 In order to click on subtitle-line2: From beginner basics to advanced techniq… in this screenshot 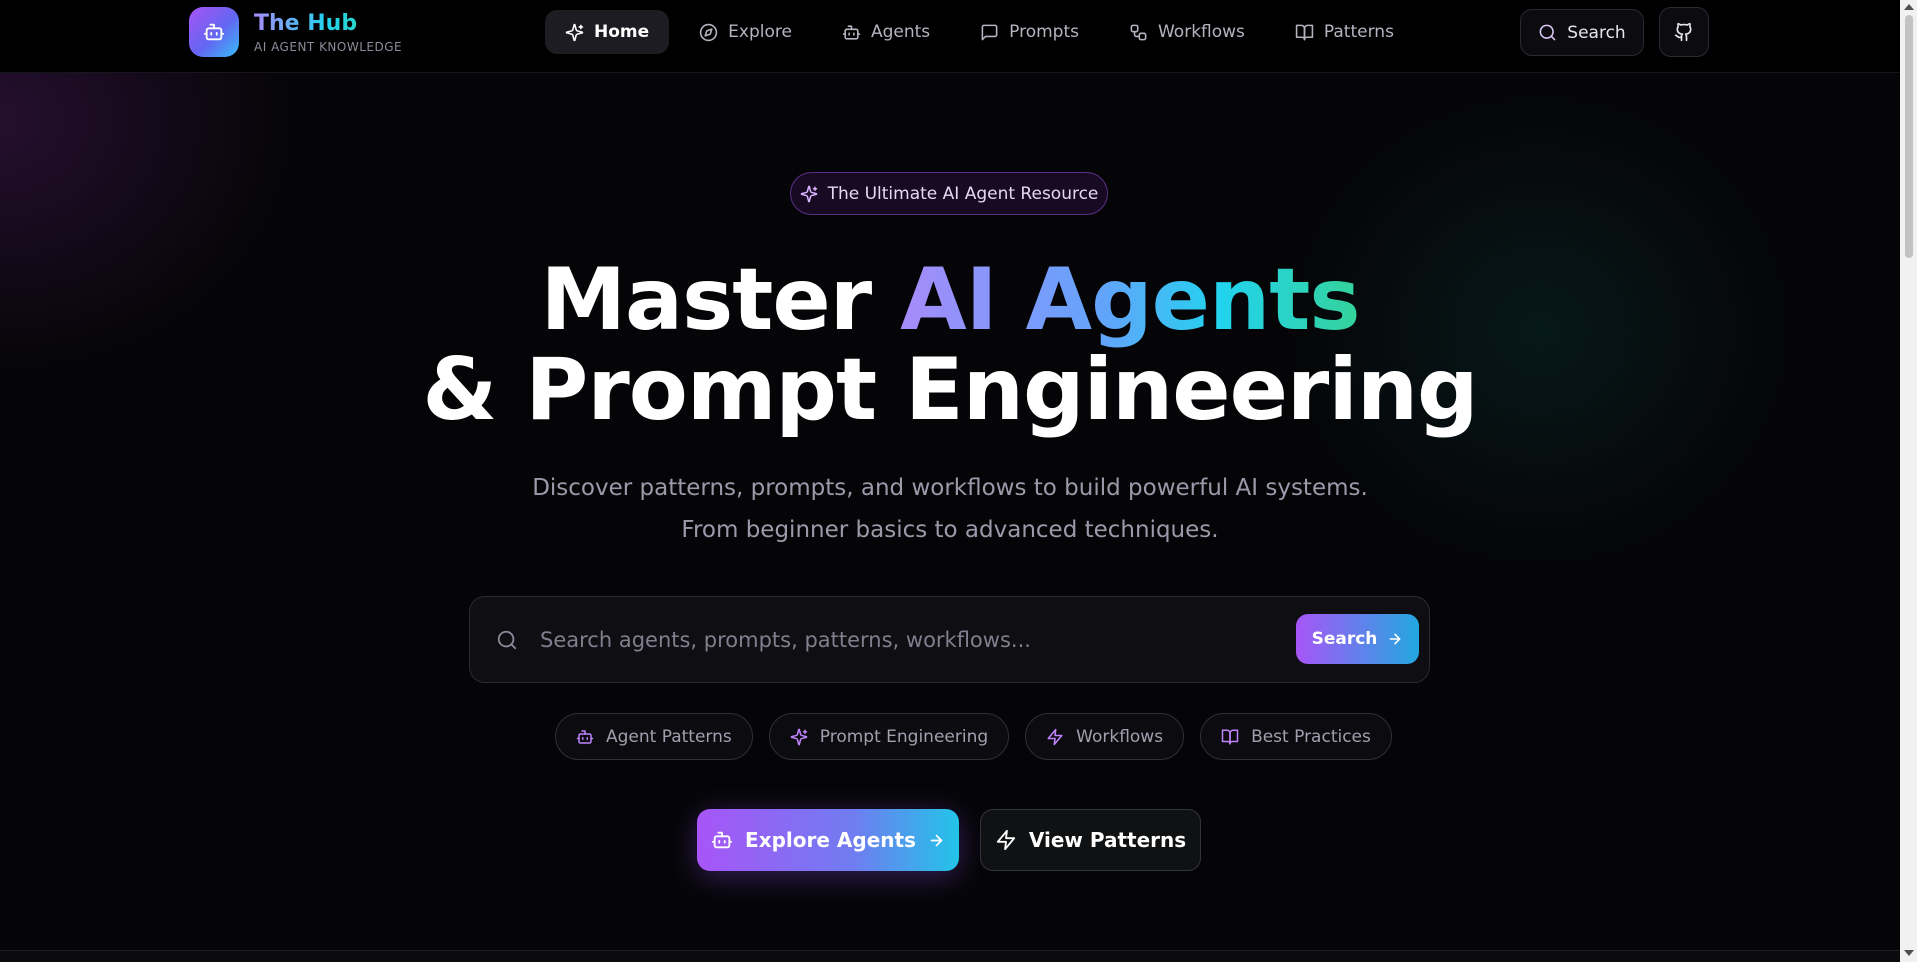, I will do `click(950, 530)`.